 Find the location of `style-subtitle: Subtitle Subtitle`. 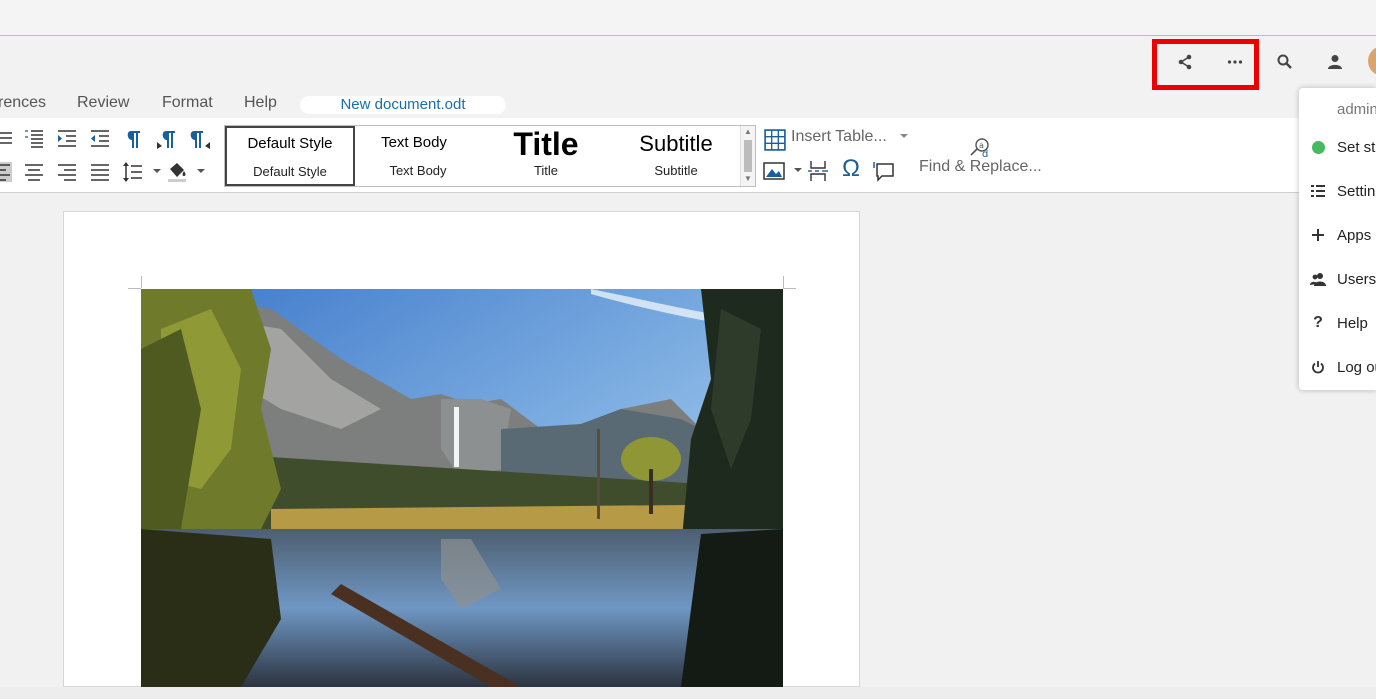

style-subtitle: Subtitle Subtitle is located at coordinates (676, 156).